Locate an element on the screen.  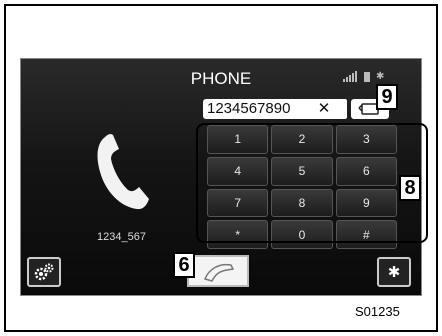
battery-icon is located at coordinates (367, 77).